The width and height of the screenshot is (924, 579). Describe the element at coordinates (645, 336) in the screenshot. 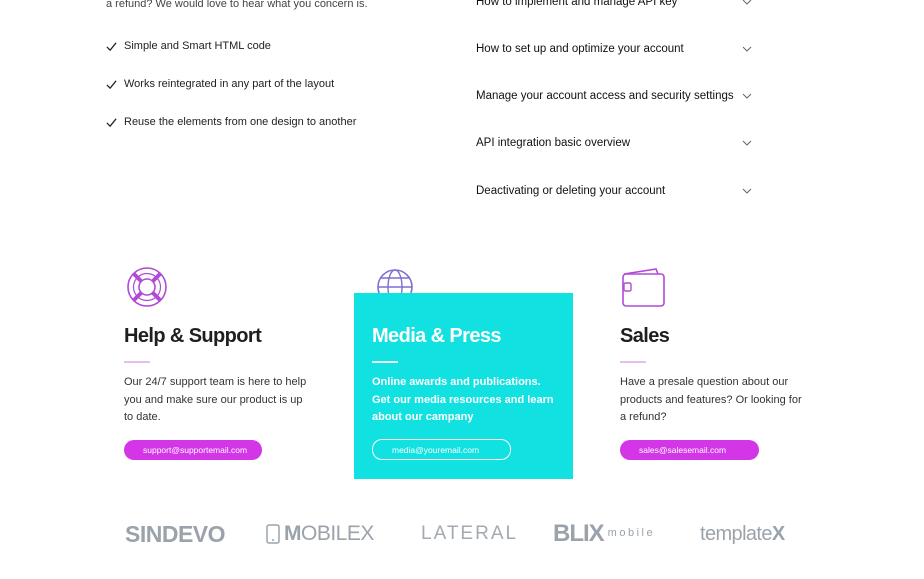

I see `sales-title: Sales` at that location.